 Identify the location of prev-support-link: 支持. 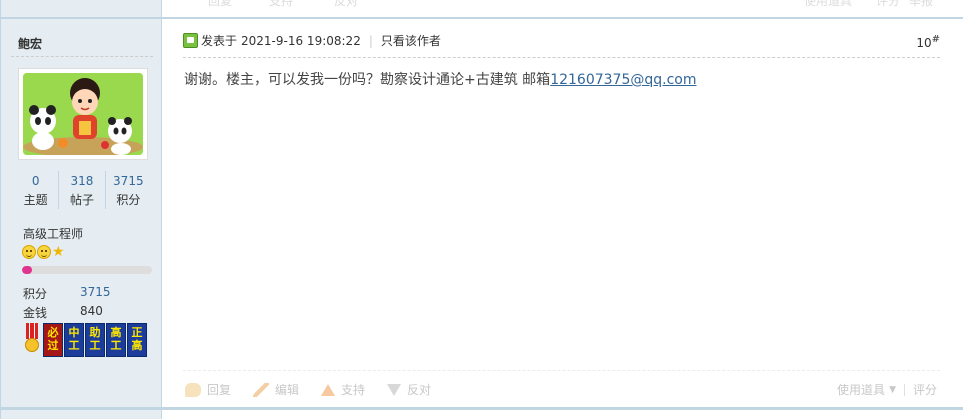
(281, 4).